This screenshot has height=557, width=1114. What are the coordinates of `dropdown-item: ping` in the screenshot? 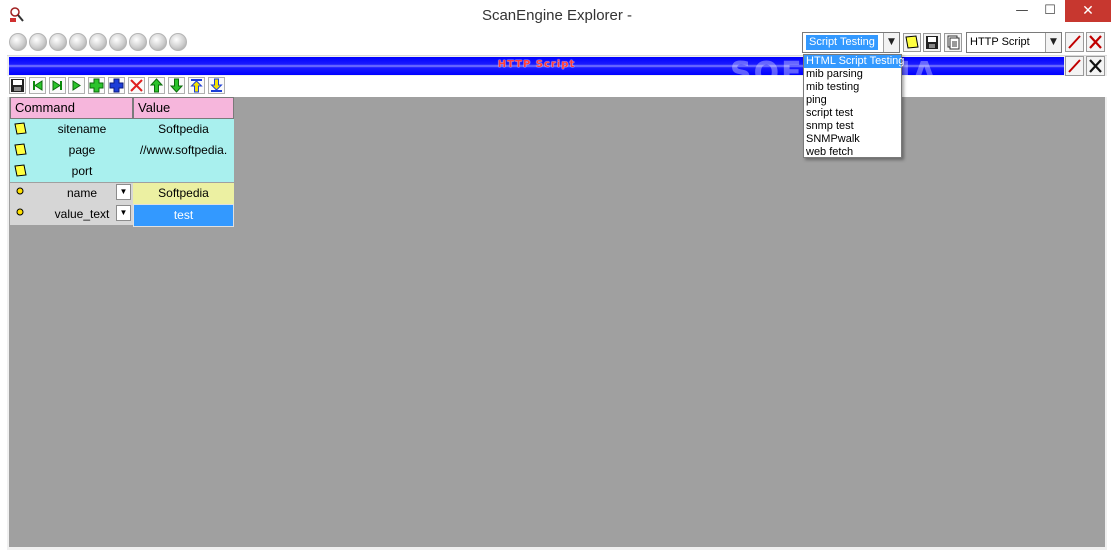 It's located at (852, 100).